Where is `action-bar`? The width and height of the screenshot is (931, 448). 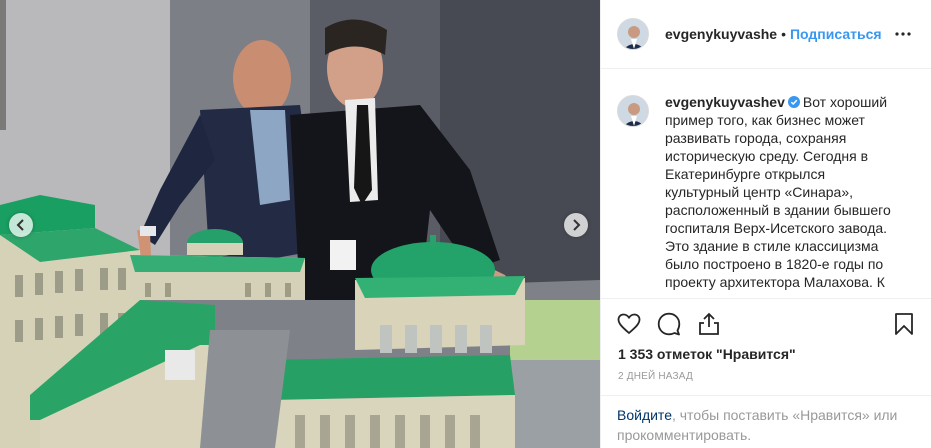
action-bar is located at coordinates (766, 324).